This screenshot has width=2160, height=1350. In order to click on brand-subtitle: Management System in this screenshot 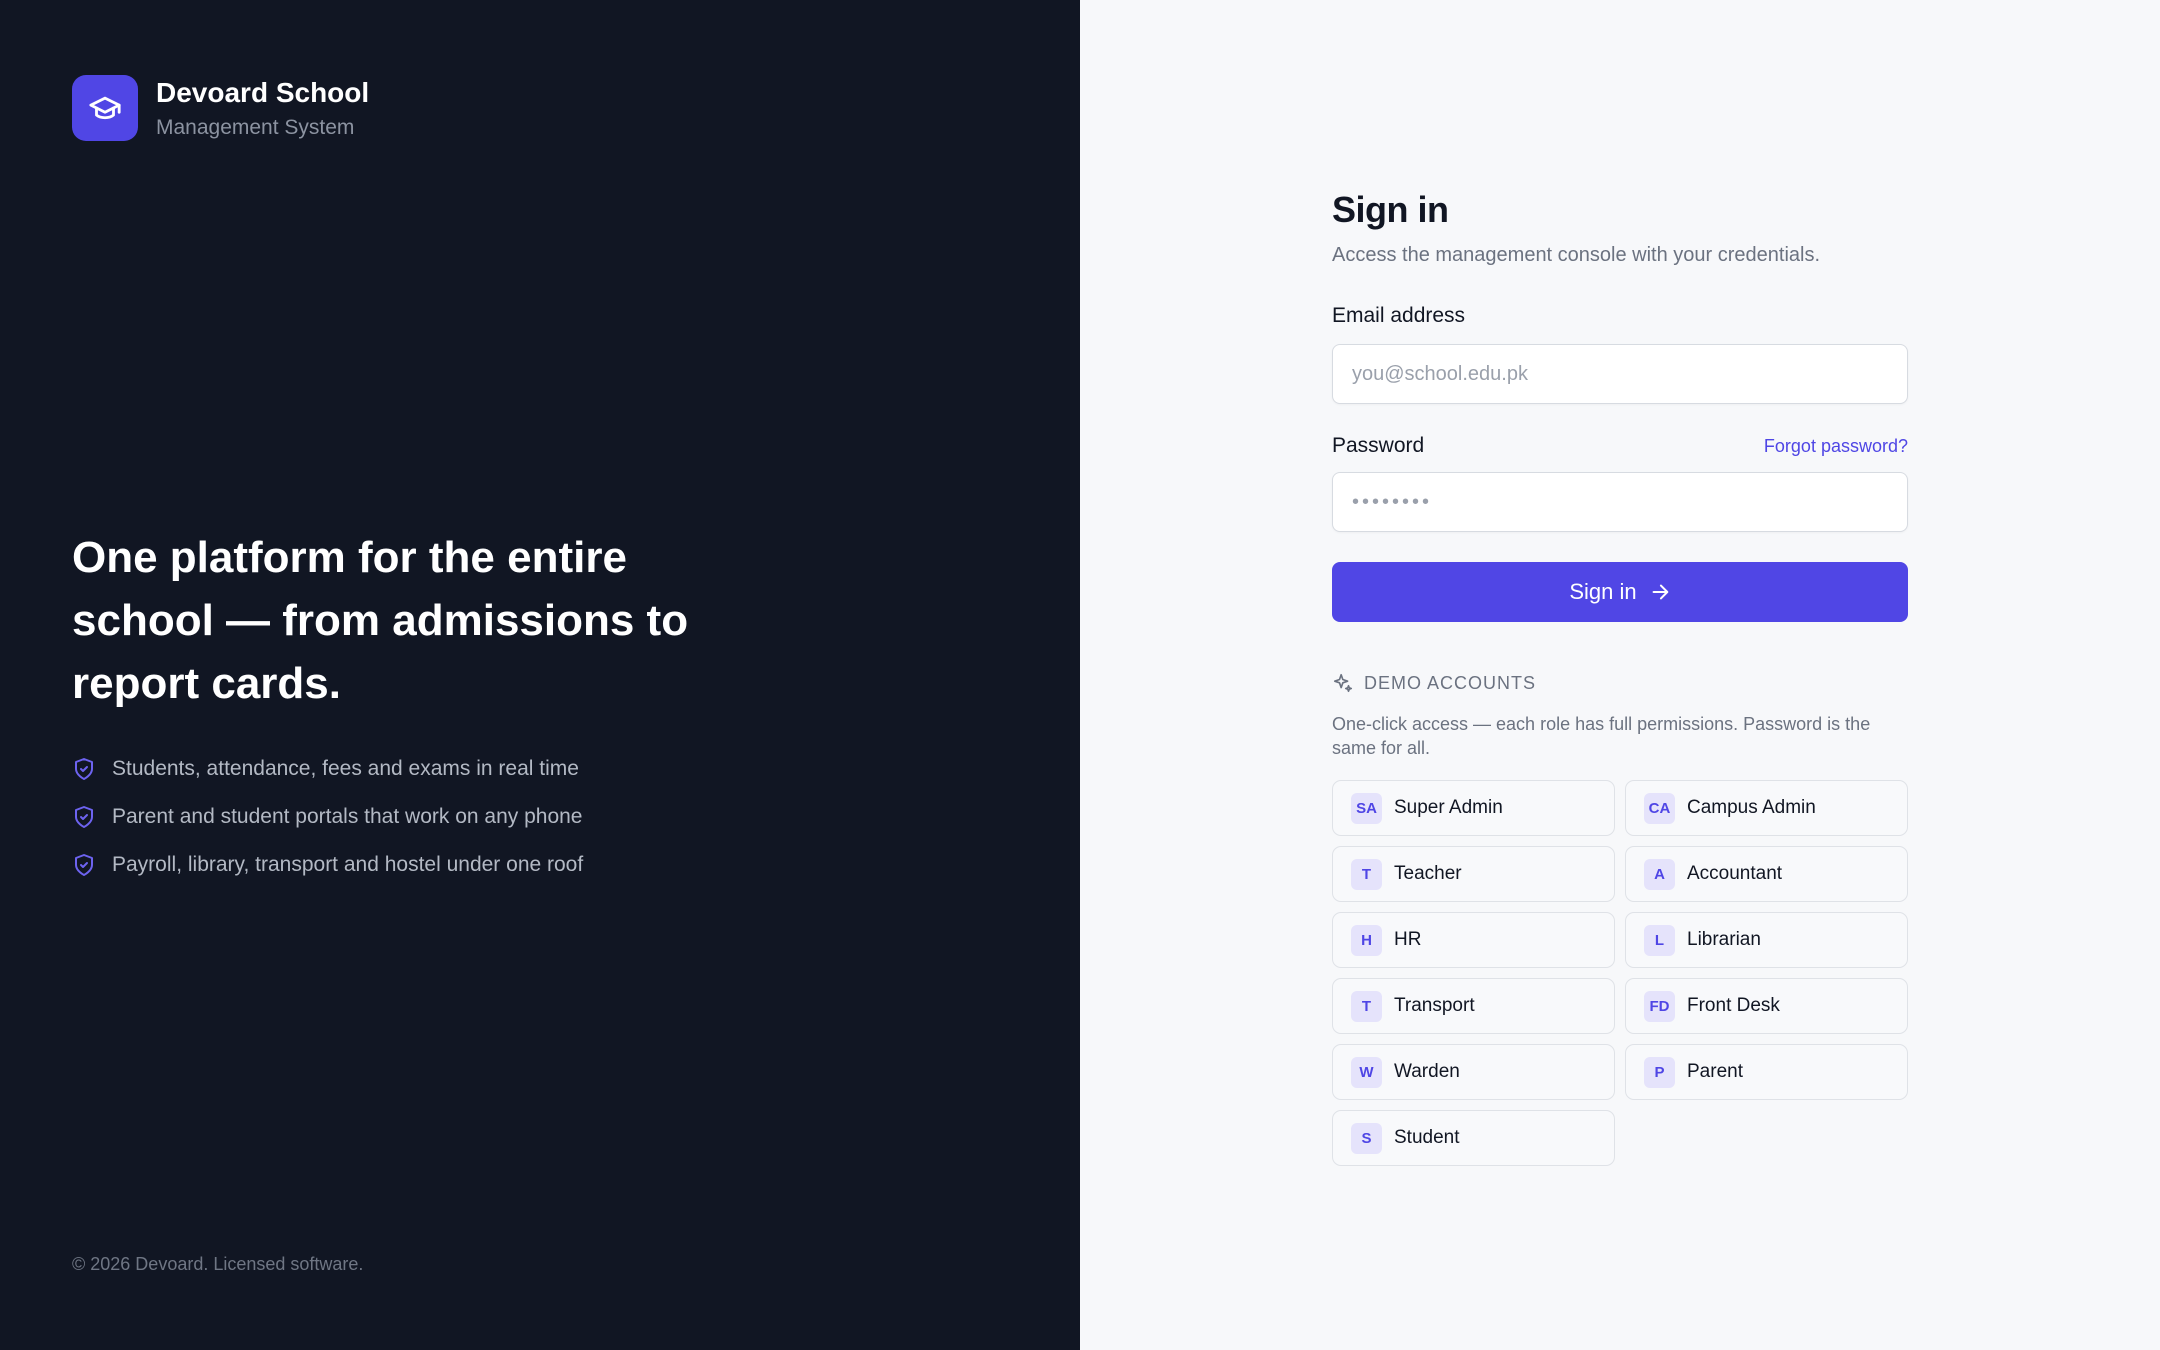, I will do `click(255, 127)`.